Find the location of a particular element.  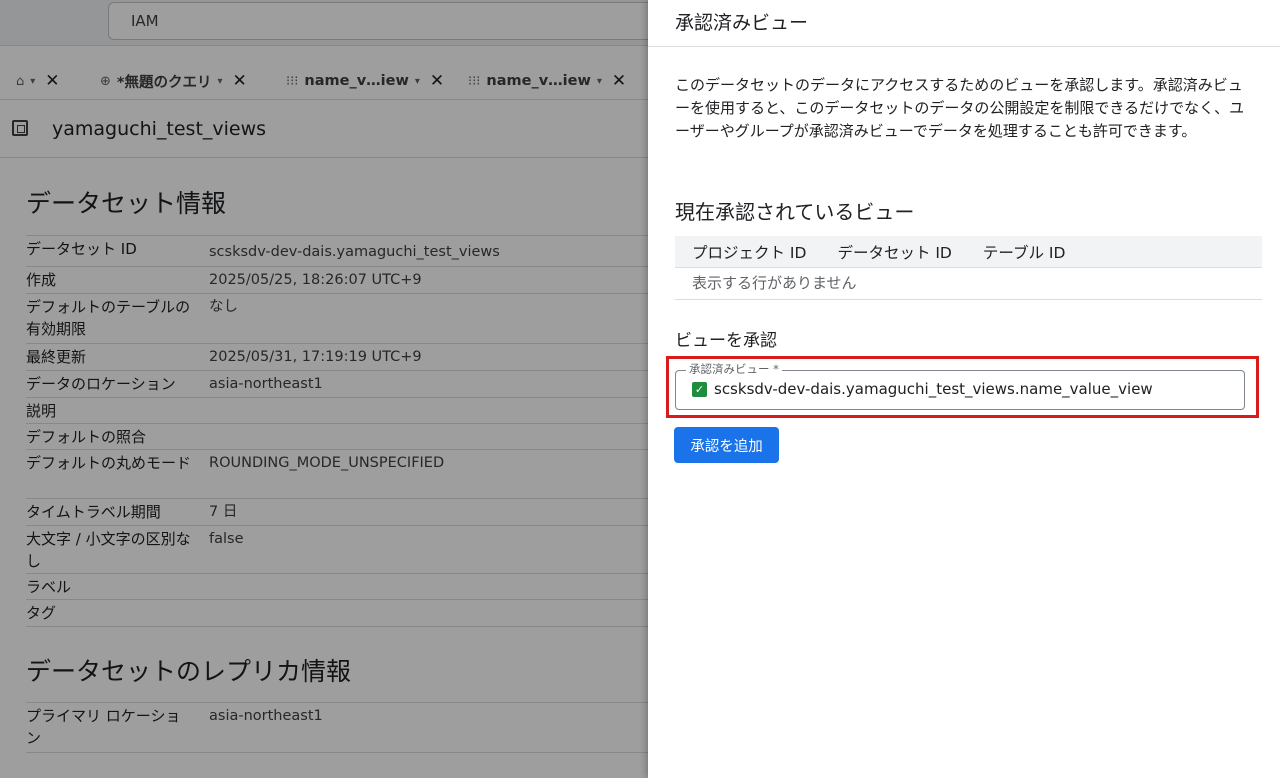

panel-title: 承認済みビュー is located at coordinates (742, 23).